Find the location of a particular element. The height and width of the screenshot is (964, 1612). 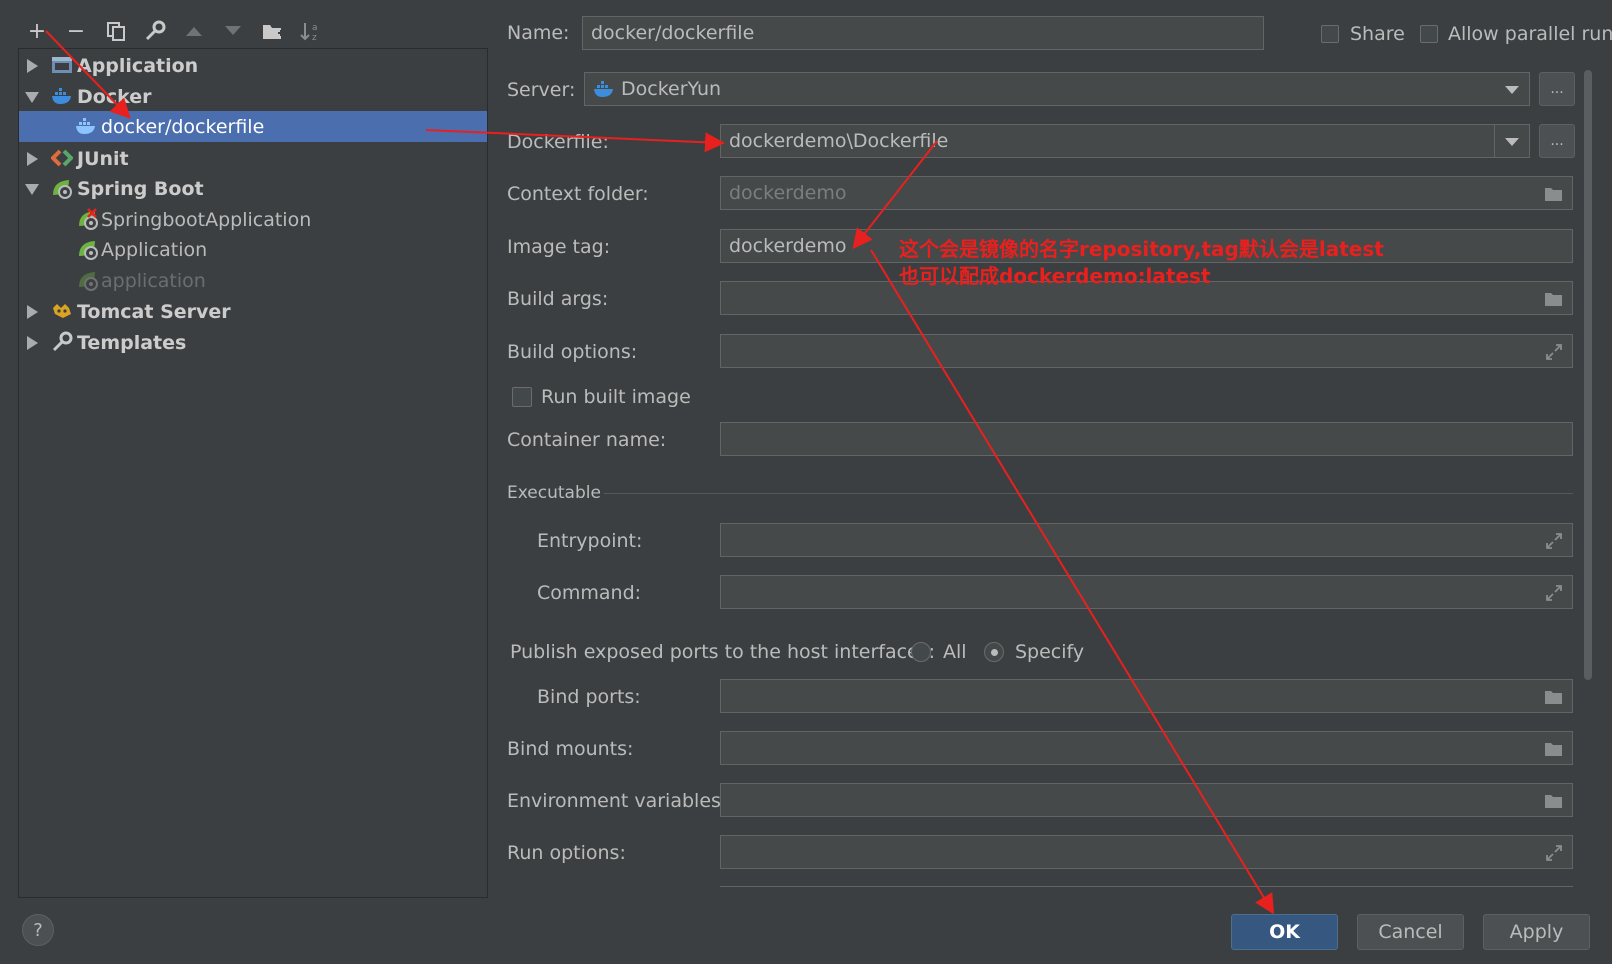

help-icon: ? is located at coordinates (38, 930).